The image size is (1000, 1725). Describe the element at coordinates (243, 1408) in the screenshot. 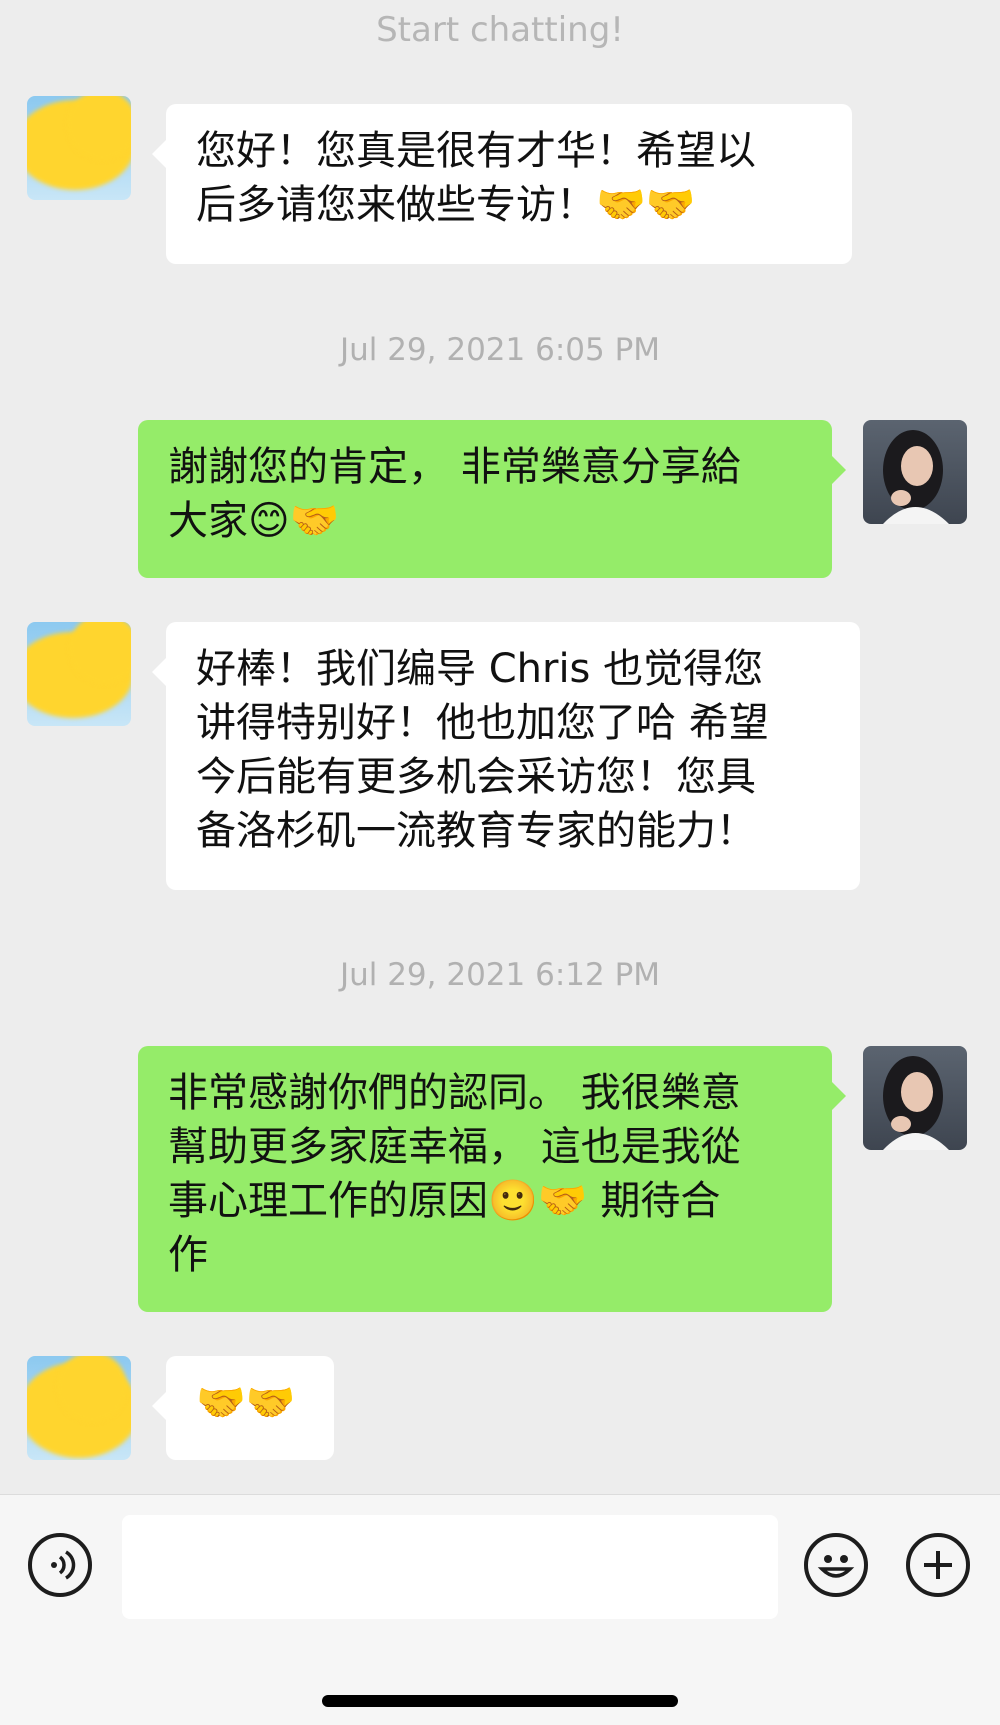

I see `message-bubble: 🤝🤝` at that location.